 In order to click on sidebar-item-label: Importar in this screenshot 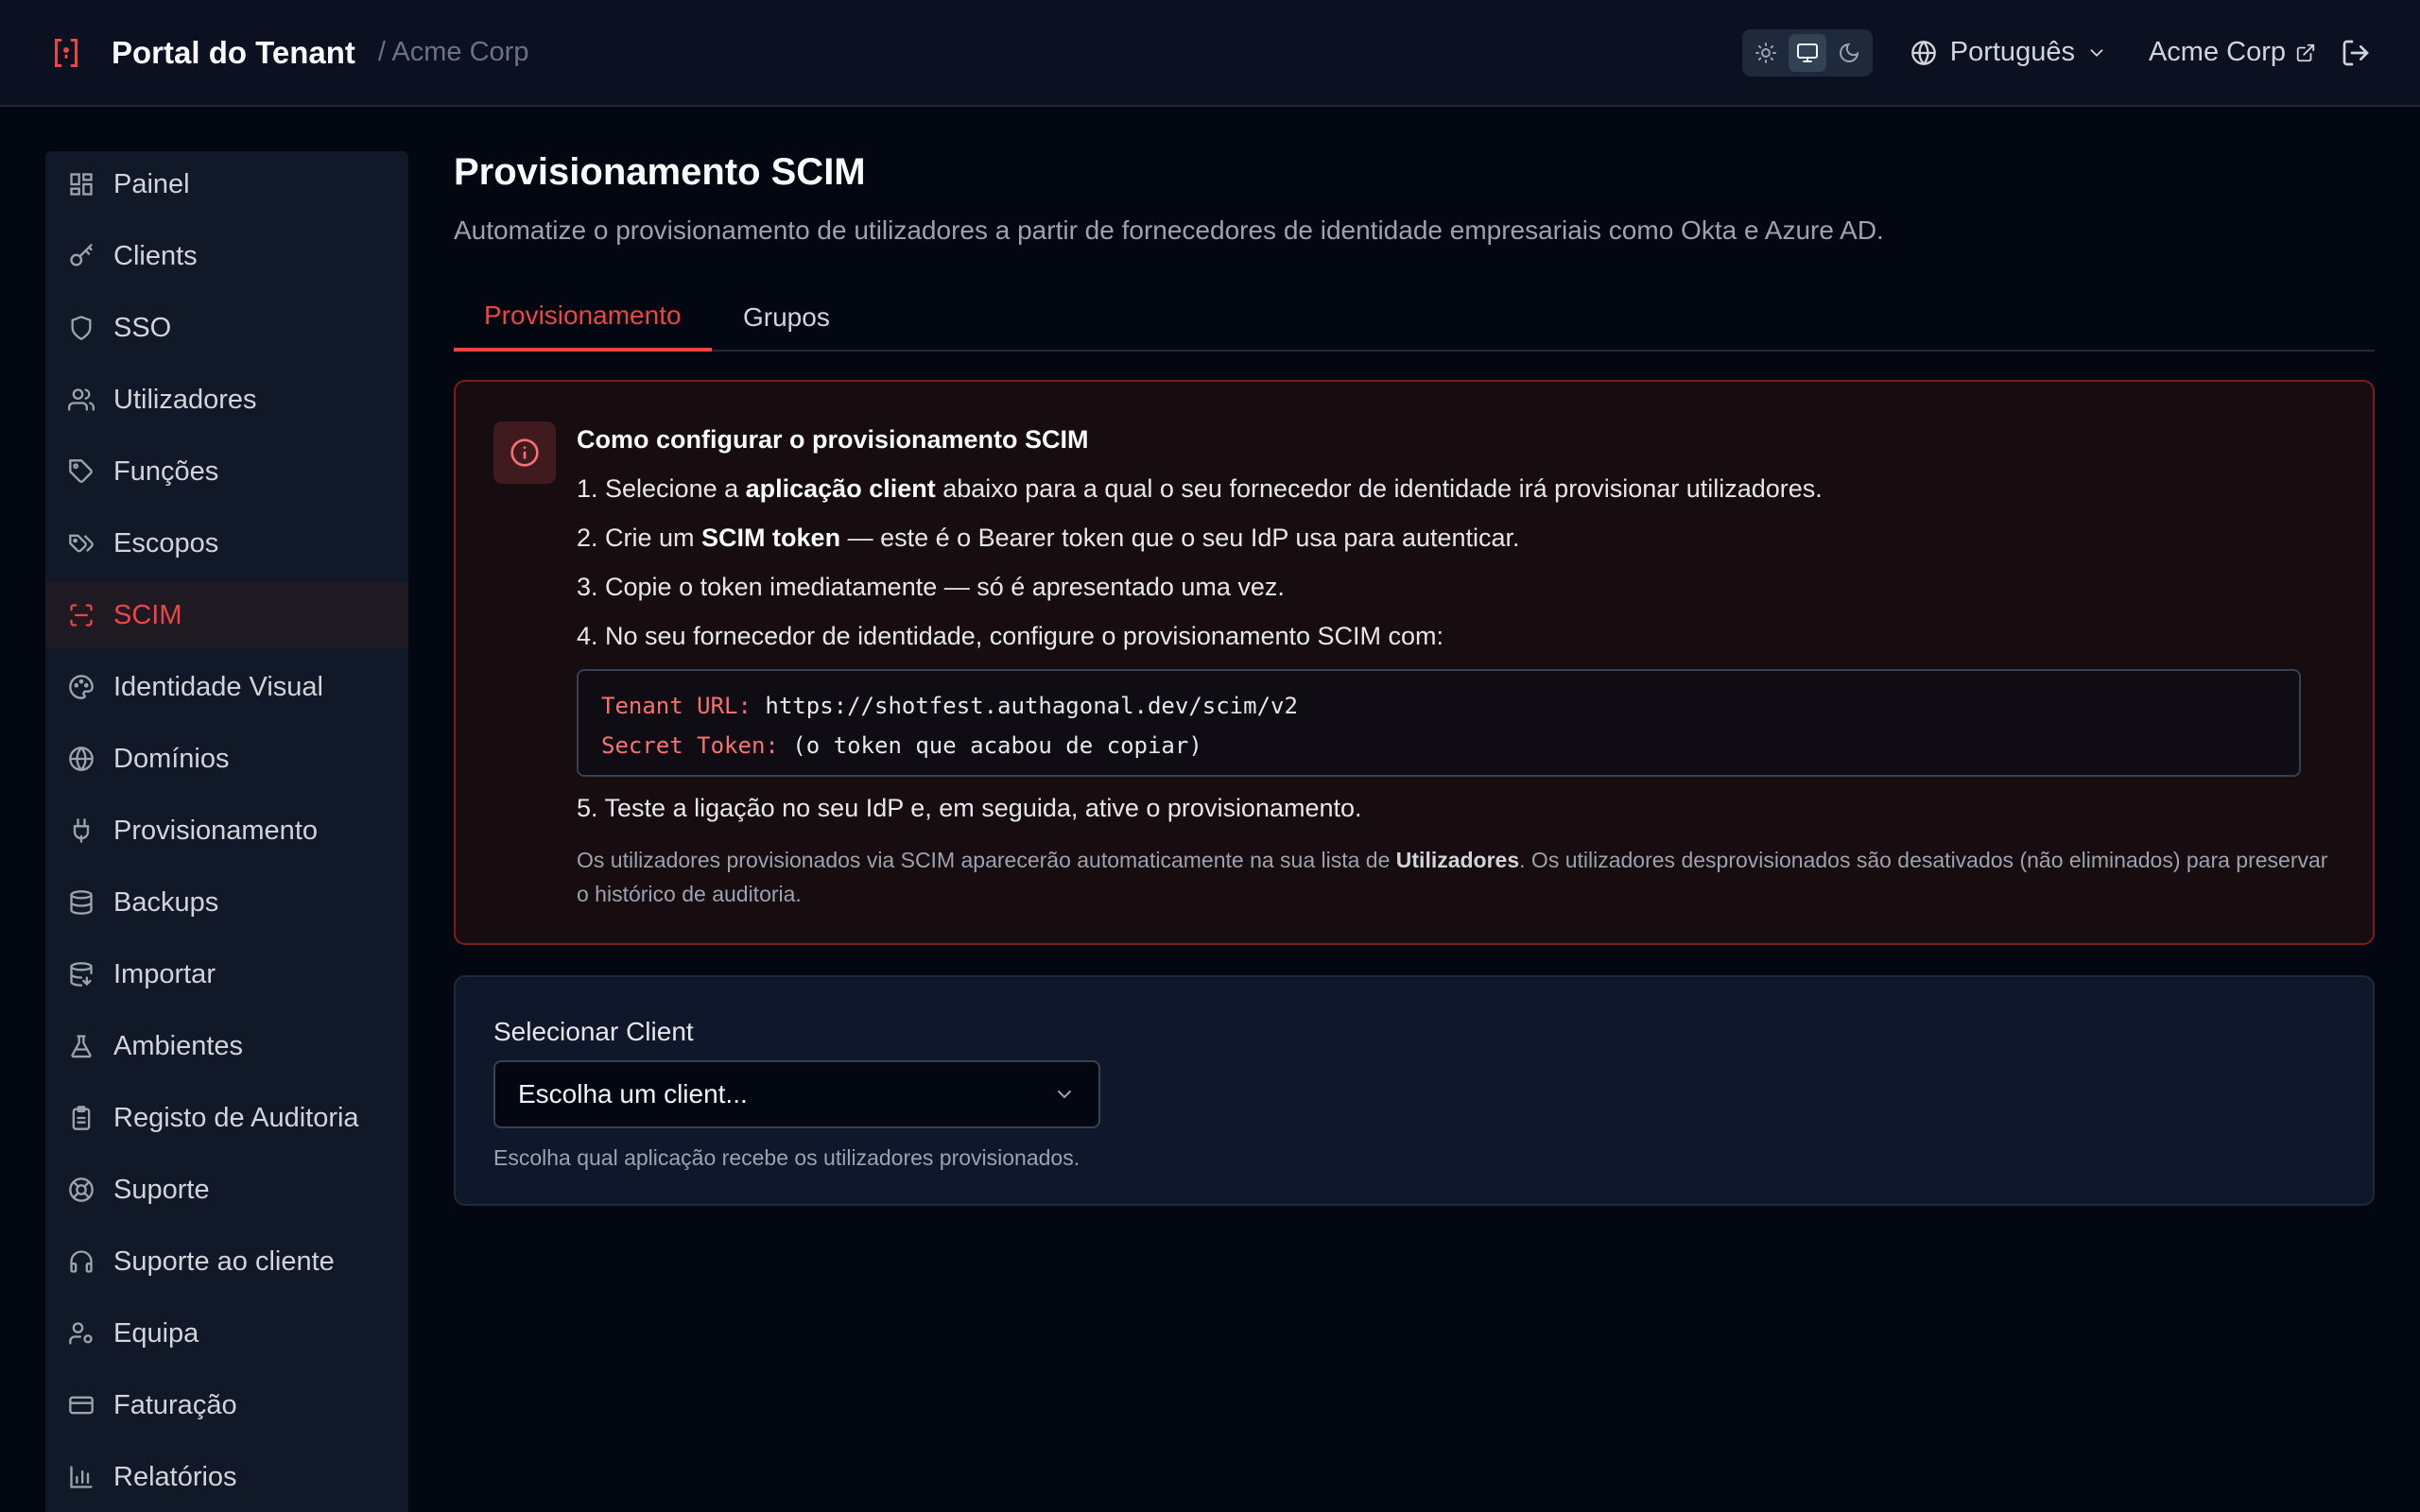, I will do `click(164, 973)`.